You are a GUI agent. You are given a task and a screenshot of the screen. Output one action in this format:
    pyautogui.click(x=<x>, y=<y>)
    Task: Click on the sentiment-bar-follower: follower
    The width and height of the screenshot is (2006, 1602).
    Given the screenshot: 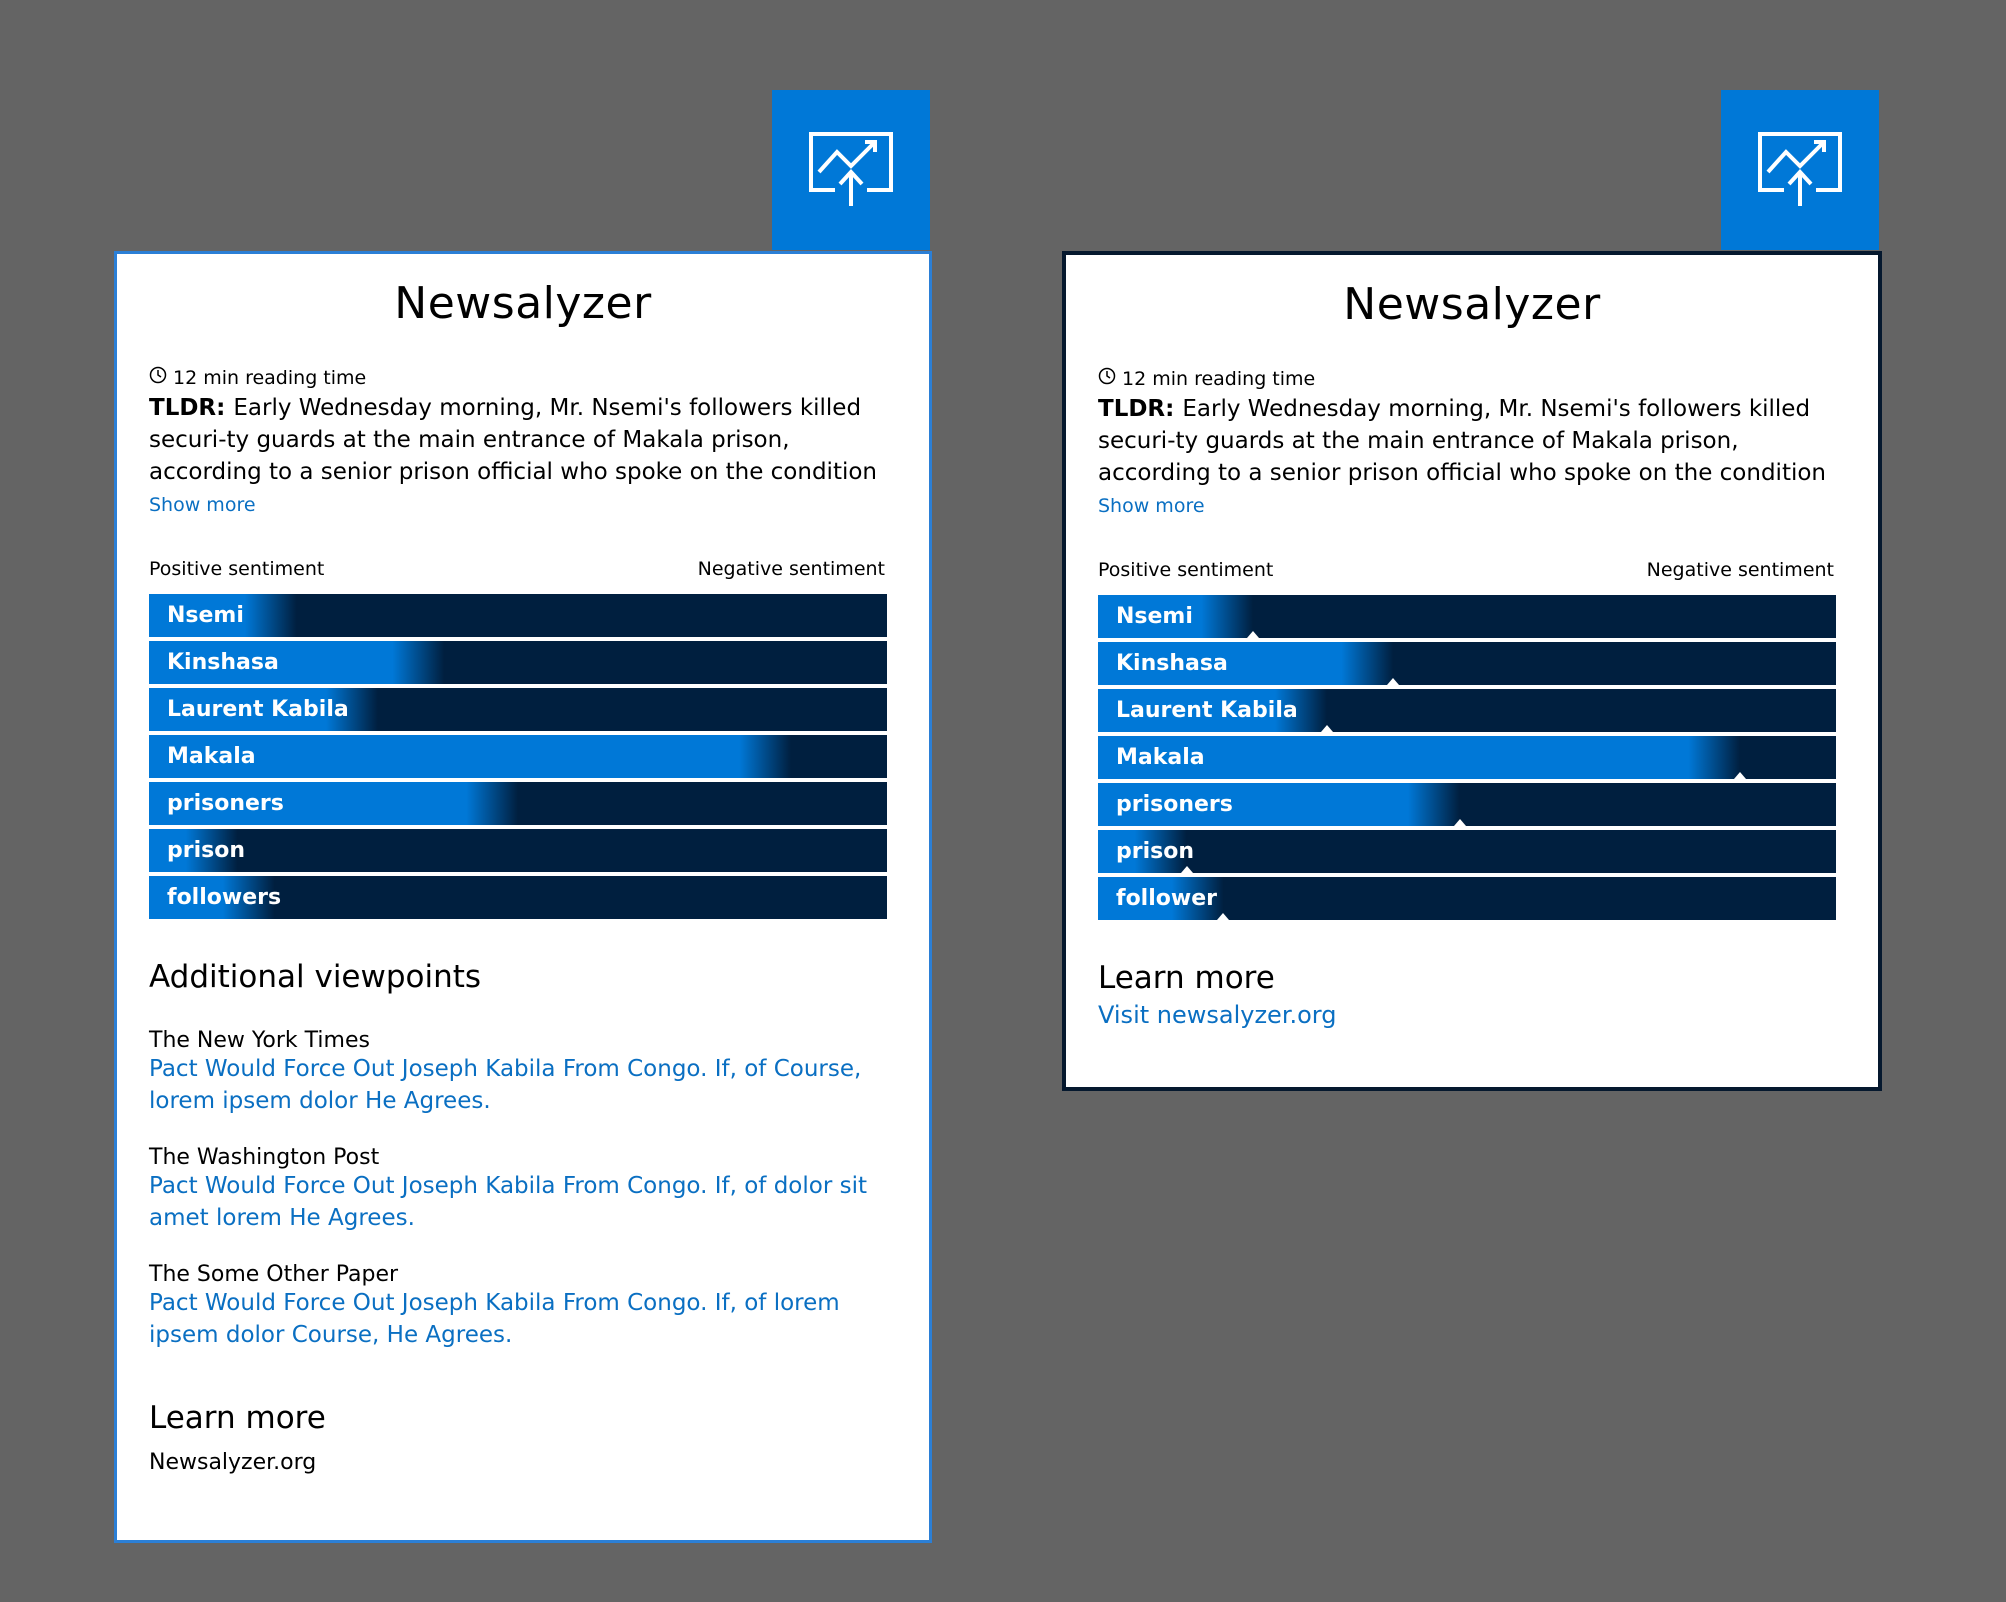 What is the action you would take?
    pyautogui.click(x=1467, y=898)
    